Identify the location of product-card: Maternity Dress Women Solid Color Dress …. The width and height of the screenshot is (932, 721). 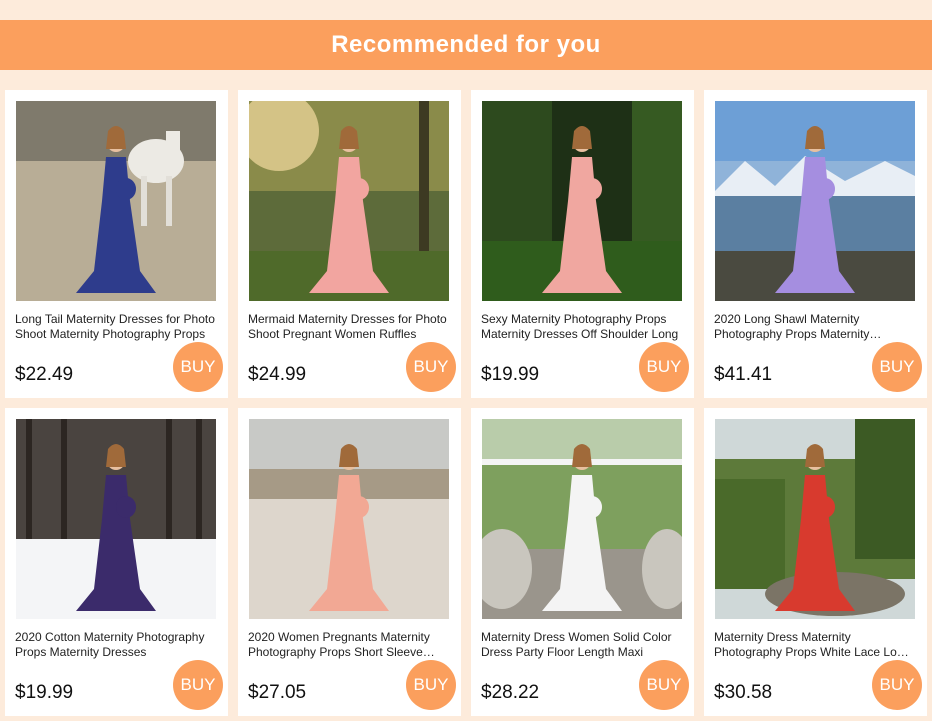
(582, 562).